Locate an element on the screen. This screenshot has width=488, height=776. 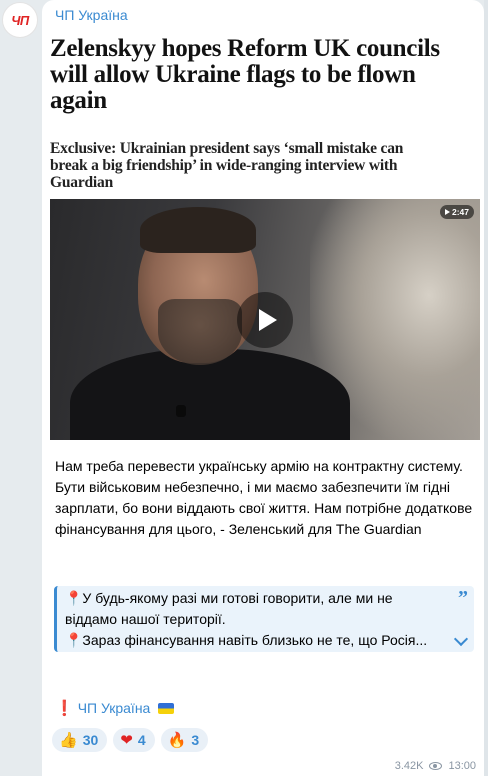
thumbs-up-icon: 👍 is located at coordinates (68, 740).